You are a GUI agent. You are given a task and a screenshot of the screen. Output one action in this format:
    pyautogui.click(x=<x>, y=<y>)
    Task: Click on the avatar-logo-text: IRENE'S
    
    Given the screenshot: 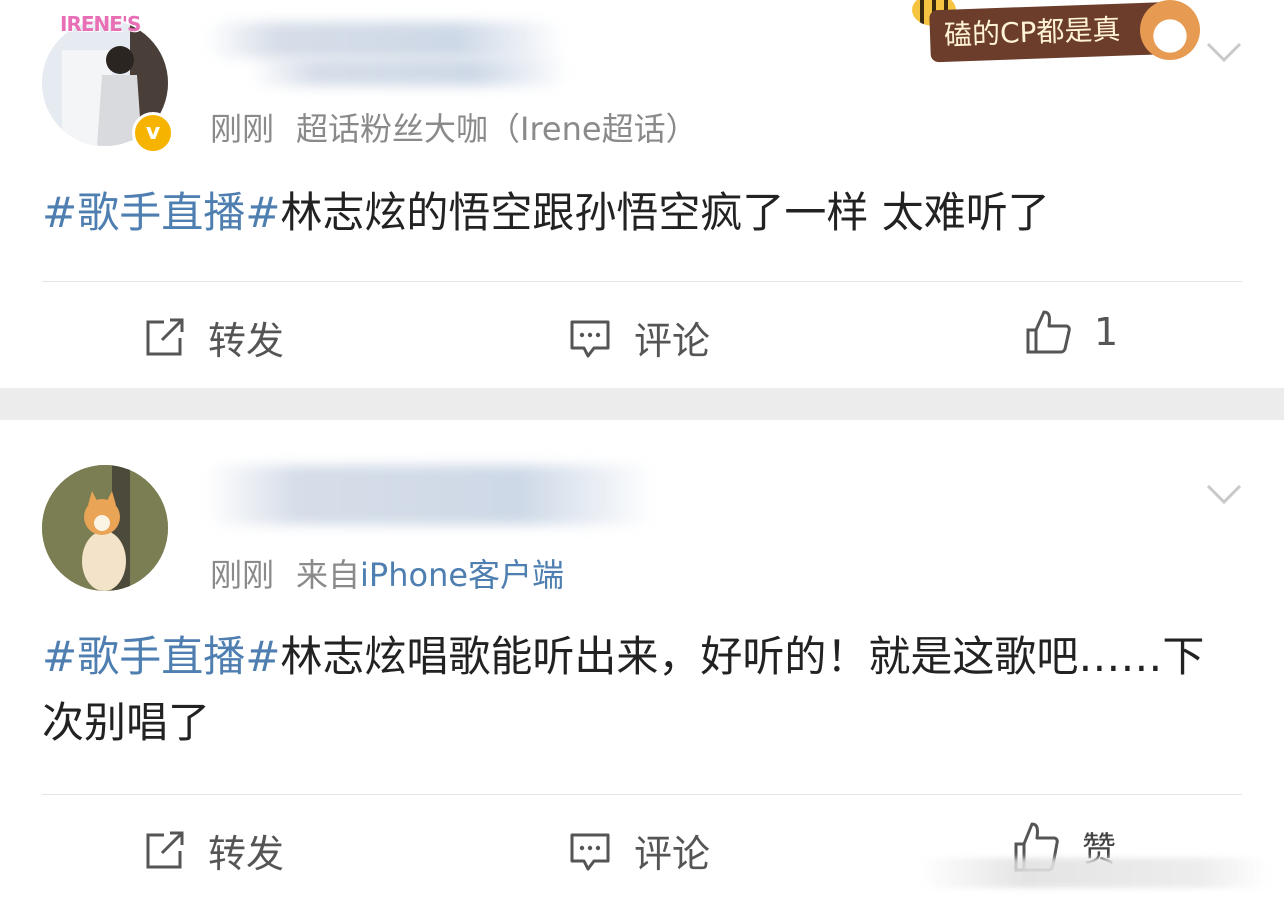 What is the action you would take?
    pyautogui.click(x=100, y=24)
    